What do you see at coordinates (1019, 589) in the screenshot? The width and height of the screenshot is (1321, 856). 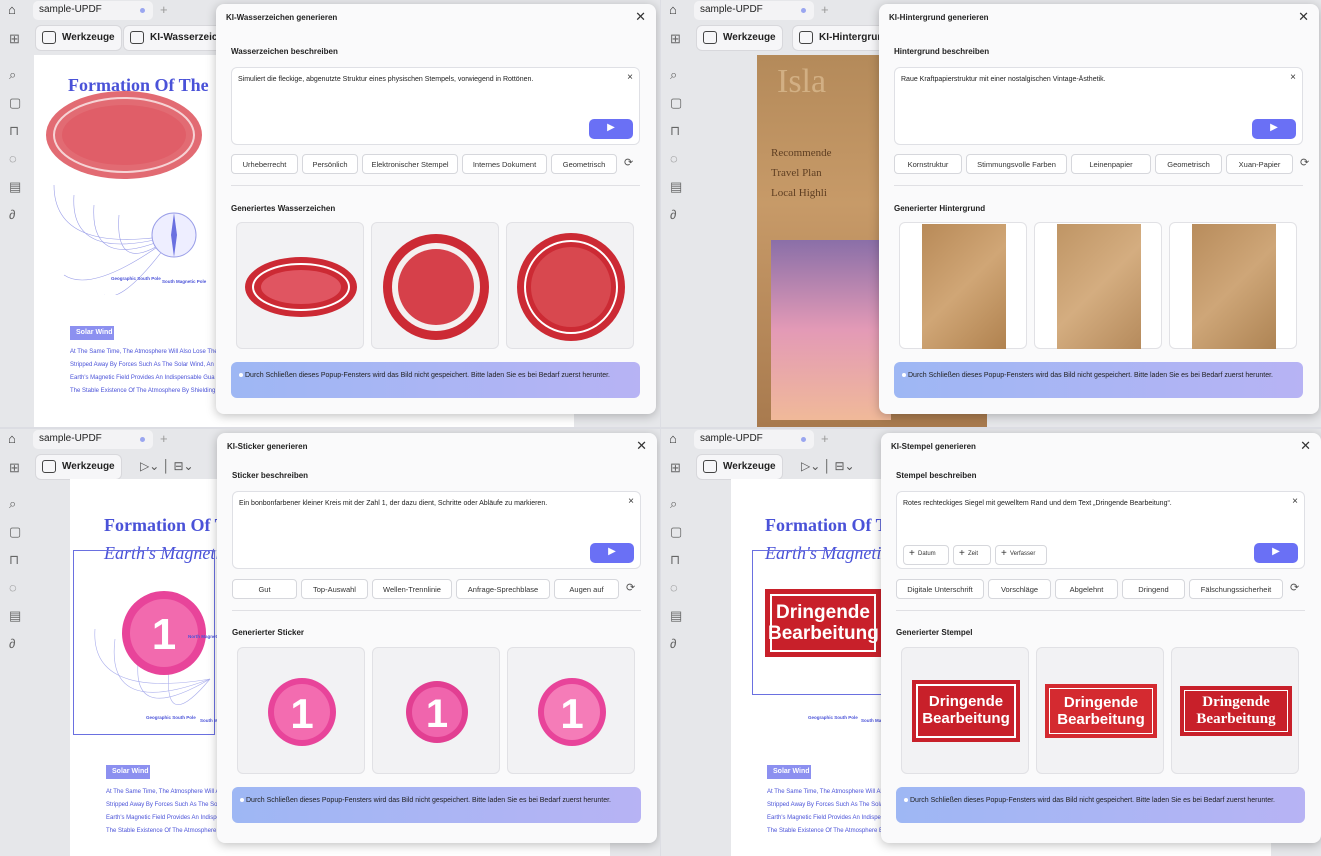 I see `chip: Vorschläge` at bounding box center [1019, 589].